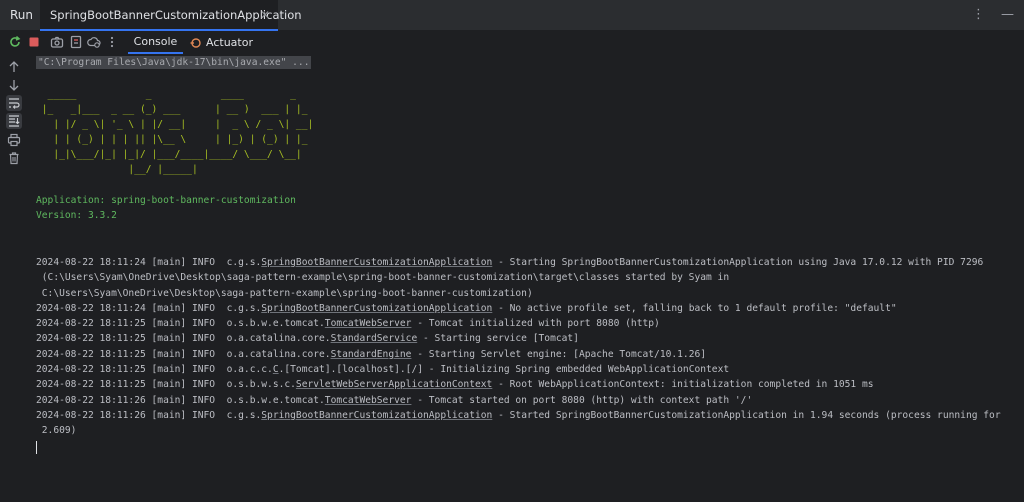  I want to click on camera-icon, so click(57, 42).